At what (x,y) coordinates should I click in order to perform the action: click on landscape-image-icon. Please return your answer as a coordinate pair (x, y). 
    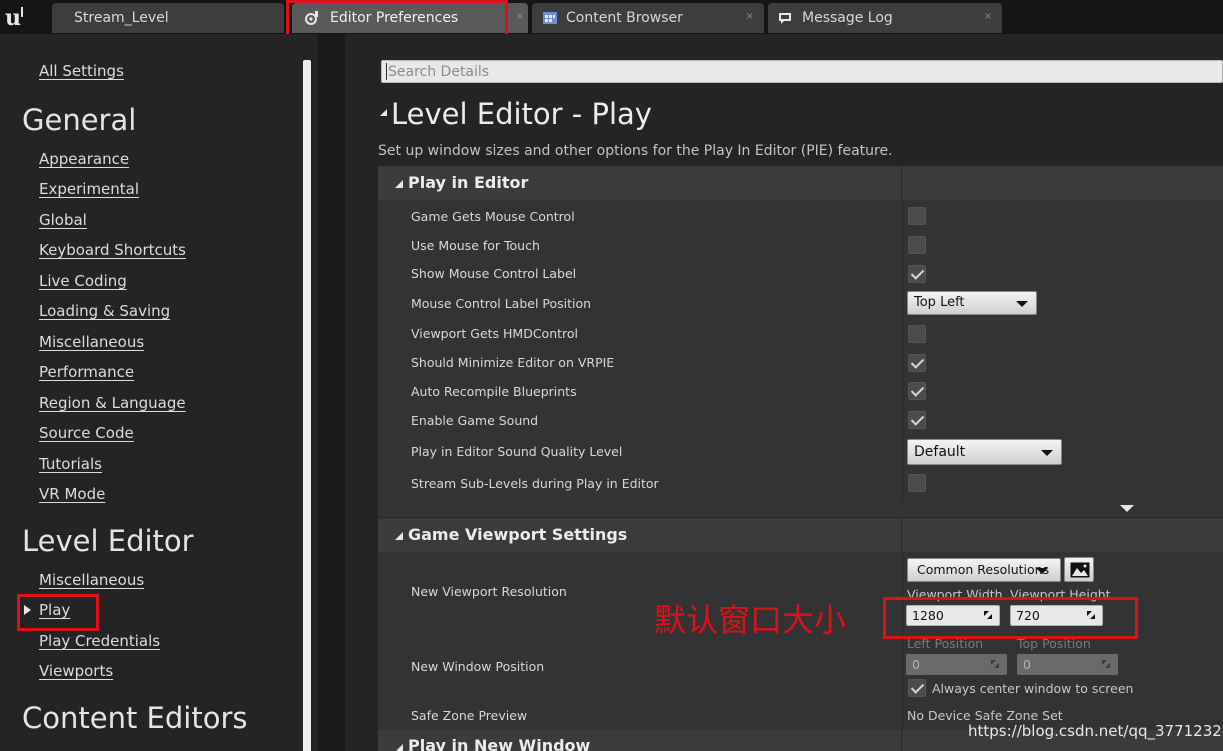
    Looking at the image, I should click on (1080, 570).